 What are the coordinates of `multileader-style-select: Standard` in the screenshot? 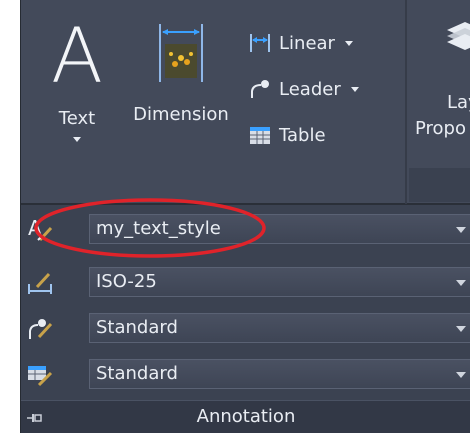 It's located at (279, 328).